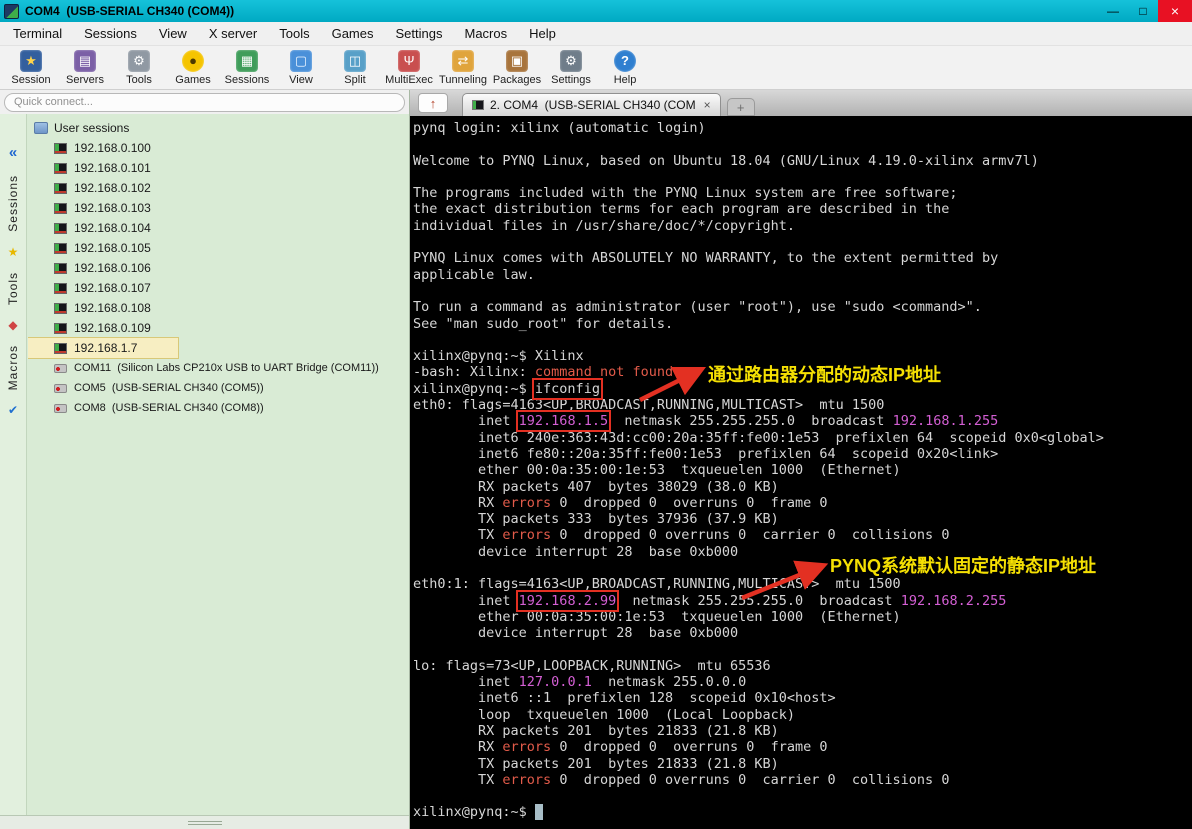  I want to click on session-label: COM5 (USB-SERIAL CH340 (COM5)), so click(169, 388).